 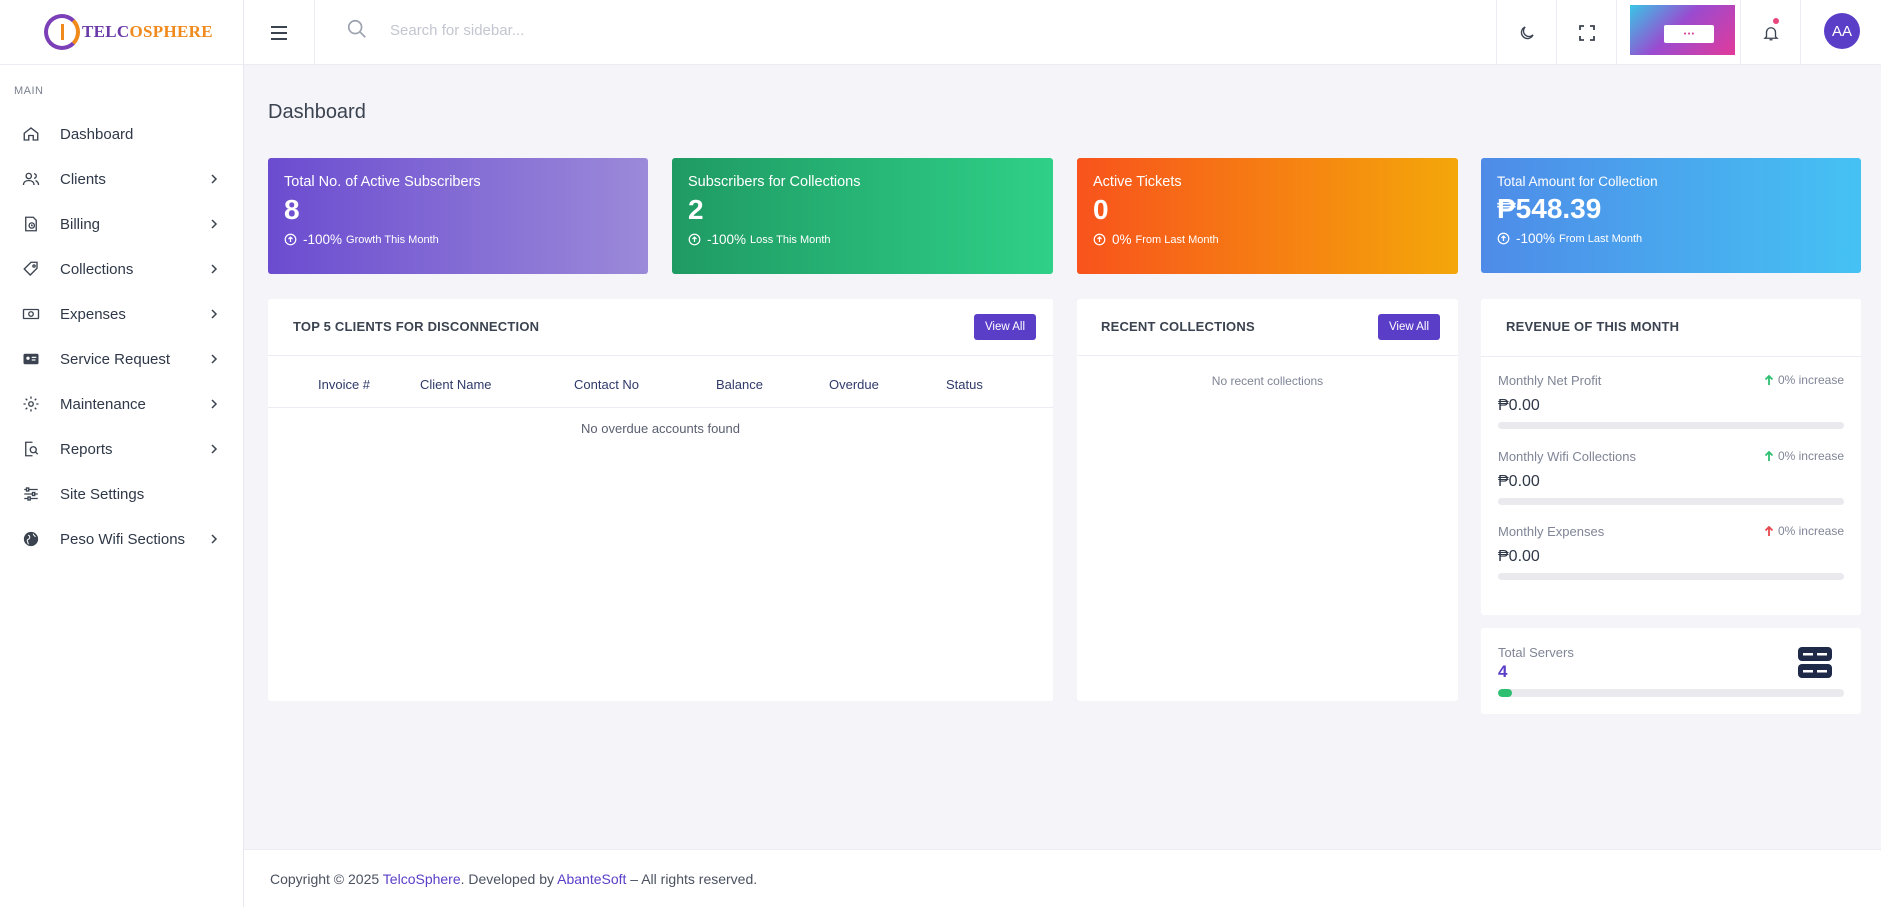 I want to click on notification-badge, so click(x=1776, y=21).